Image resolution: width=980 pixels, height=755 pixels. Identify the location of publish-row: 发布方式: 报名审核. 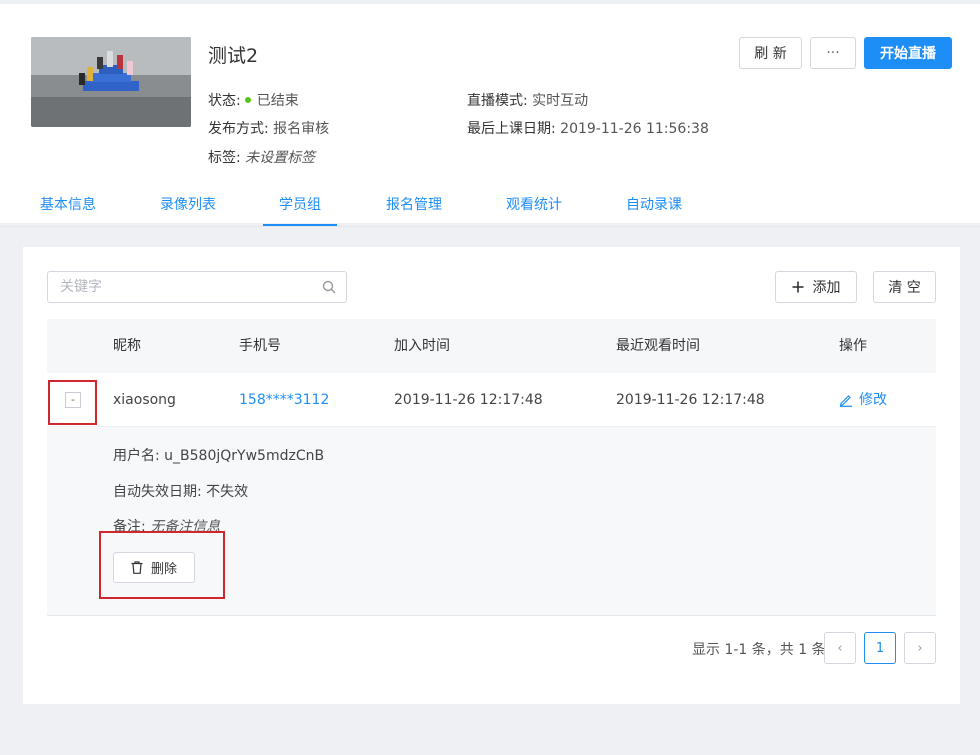
(269, 129).